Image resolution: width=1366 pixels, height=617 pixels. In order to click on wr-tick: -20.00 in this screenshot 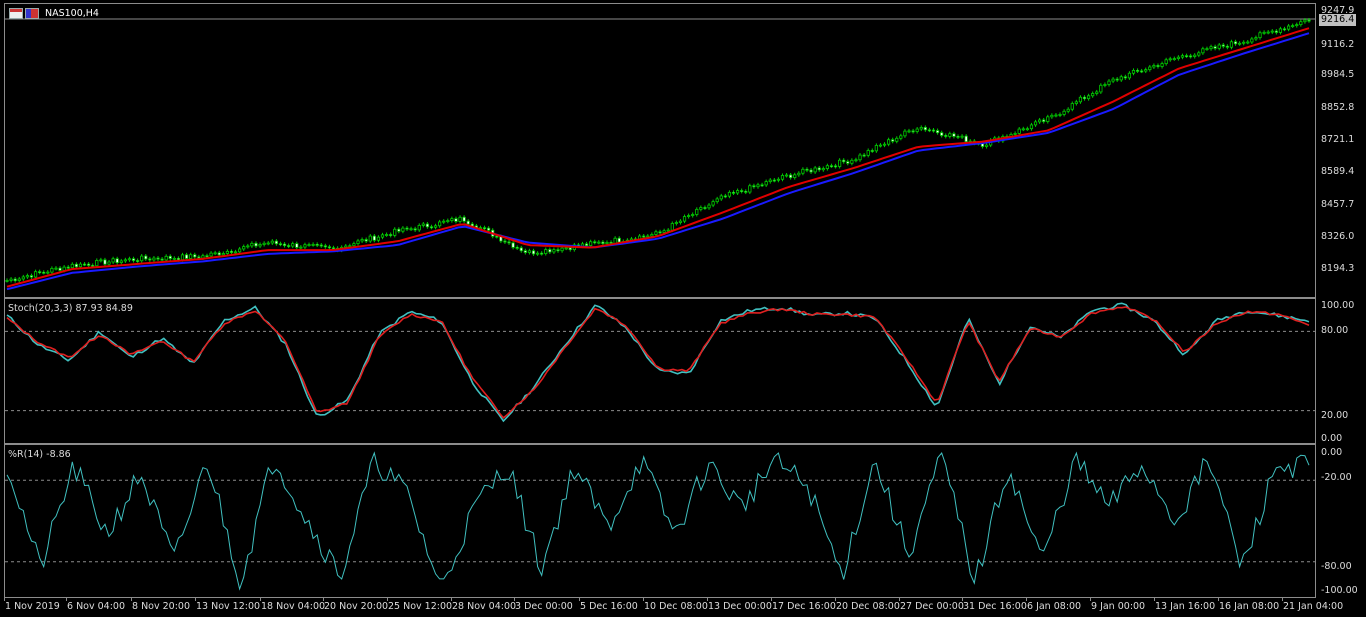, I will do `click(1336, 477)`.